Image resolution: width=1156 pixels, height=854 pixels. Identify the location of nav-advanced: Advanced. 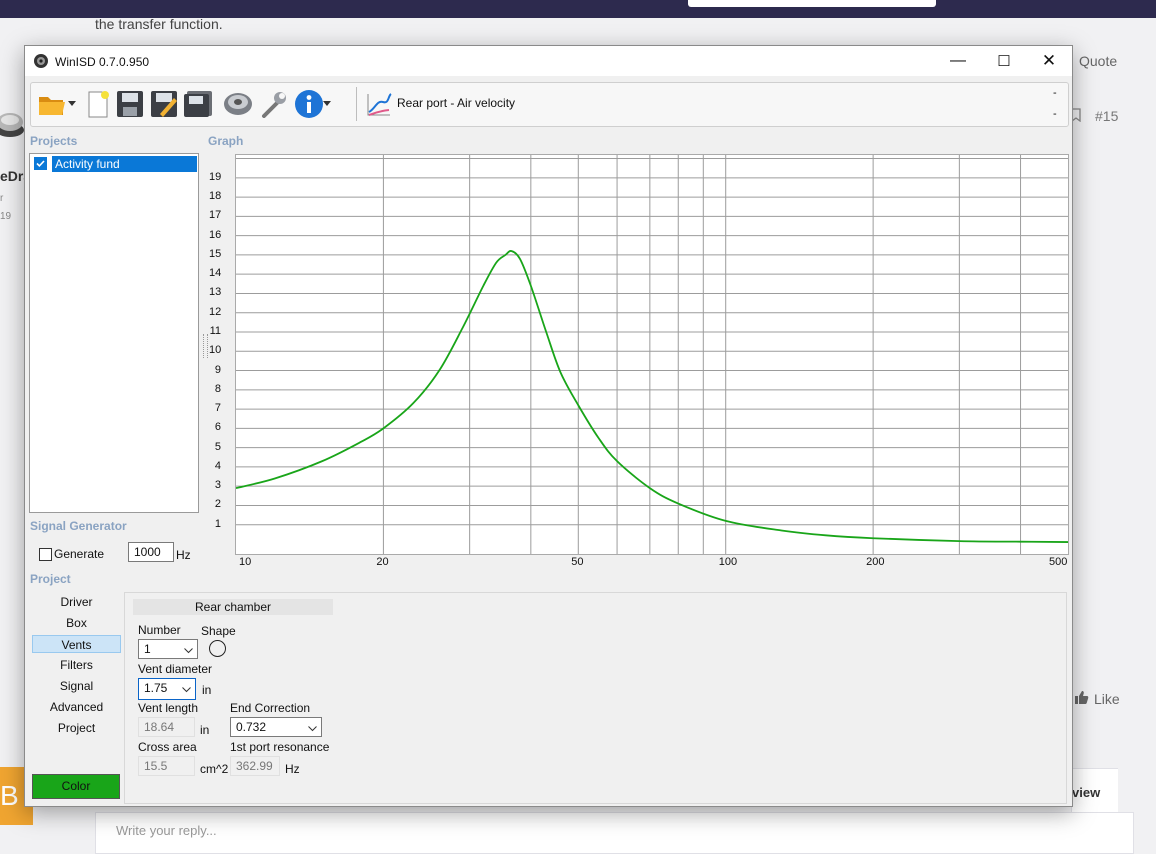
(76, 707).